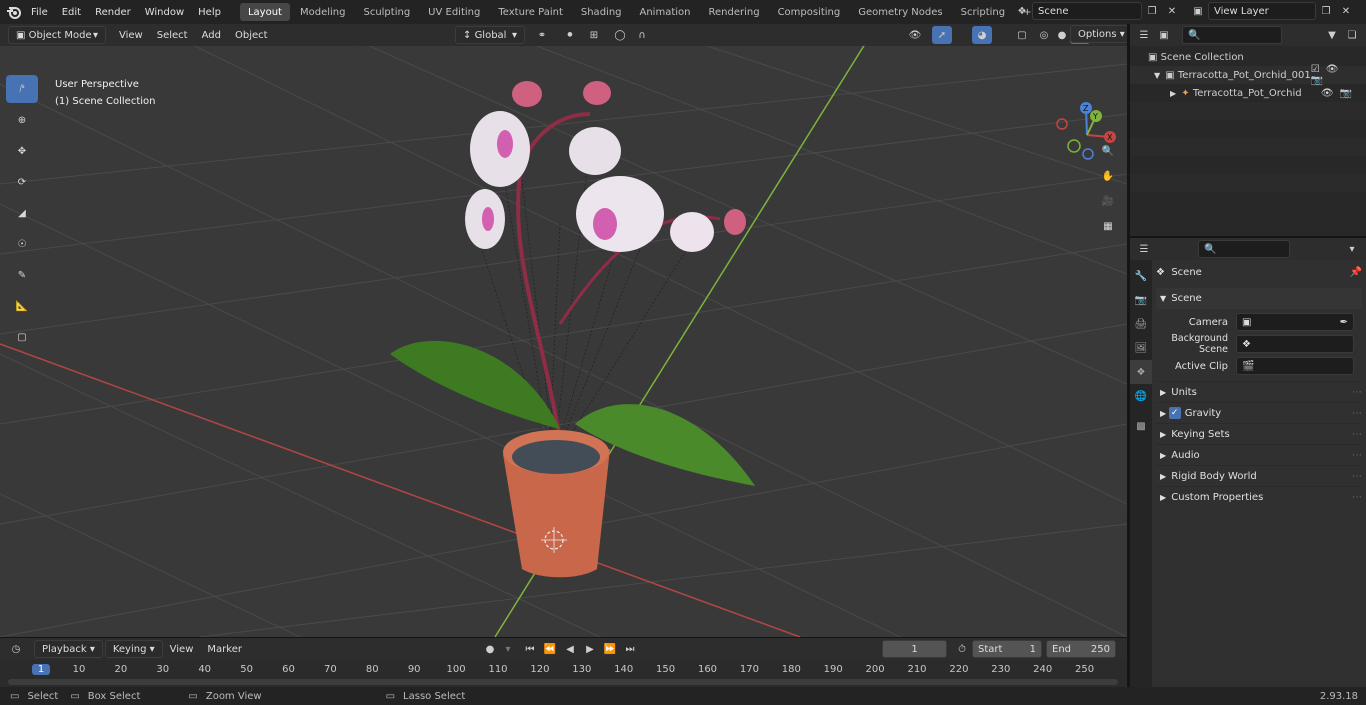 The height and width of the screenshot is (705, 1366). What do you see at coordinates (1141, 348) in the screenshot?
I see `view-layer-tab-icon: 🖼` at bounding box center [1141, 348].